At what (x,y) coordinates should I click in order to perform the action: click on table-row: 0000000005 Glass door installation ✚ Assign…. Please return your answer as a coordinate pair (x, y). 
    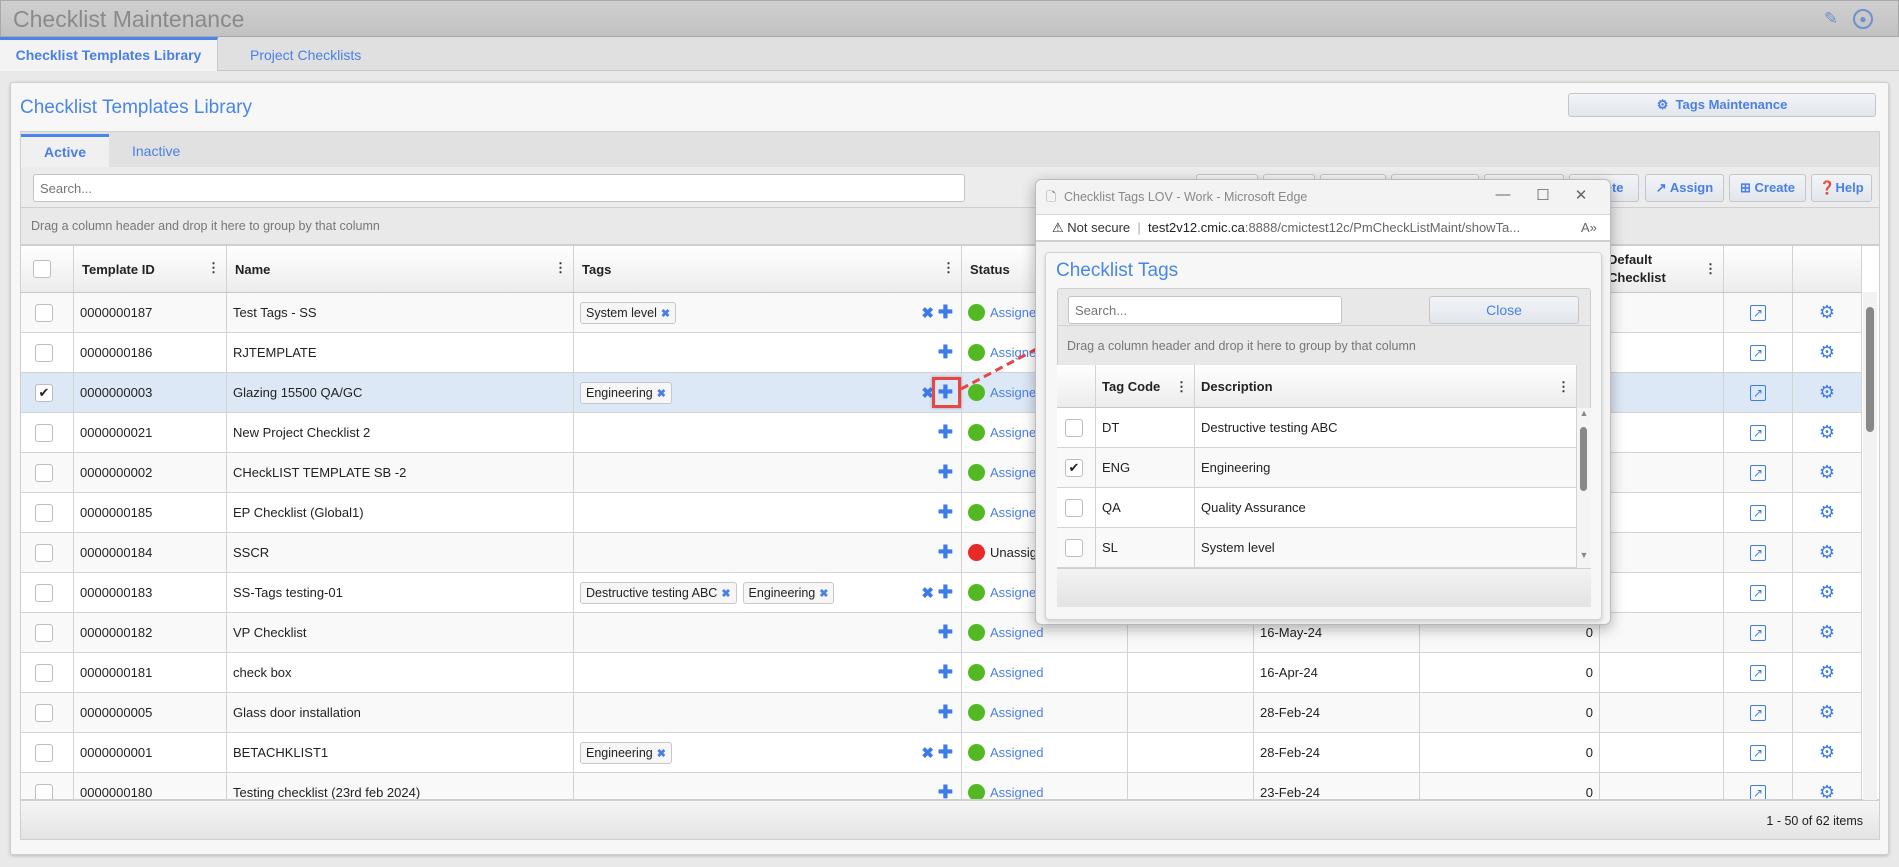
    Looking at the image, I should click on (941, 713).